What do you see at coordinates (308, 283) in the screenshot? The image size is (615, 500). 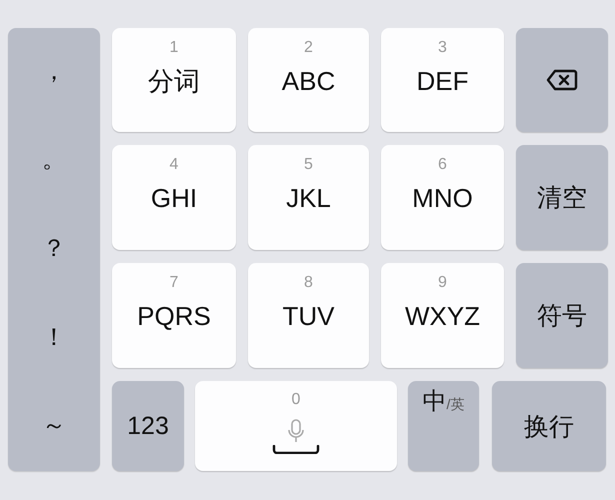 I see `key-digit: 8` at bounding box center [308, 283].